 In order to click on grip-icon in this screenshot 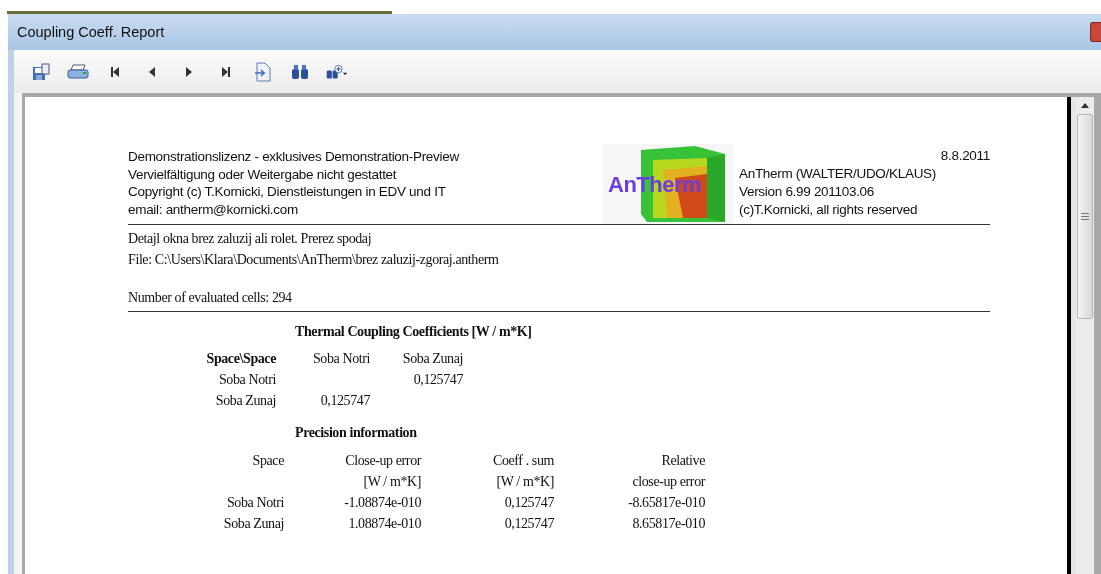, I will do `click(1085, 216)`.